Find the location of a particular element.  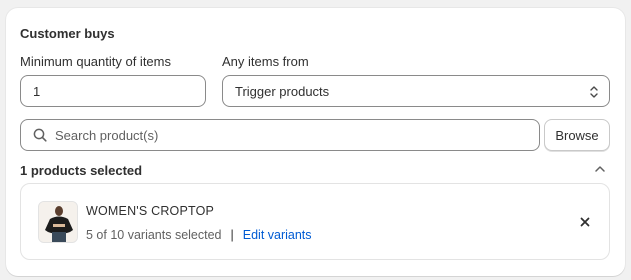

browse-button: Browse is located at coordinates (577, 135).